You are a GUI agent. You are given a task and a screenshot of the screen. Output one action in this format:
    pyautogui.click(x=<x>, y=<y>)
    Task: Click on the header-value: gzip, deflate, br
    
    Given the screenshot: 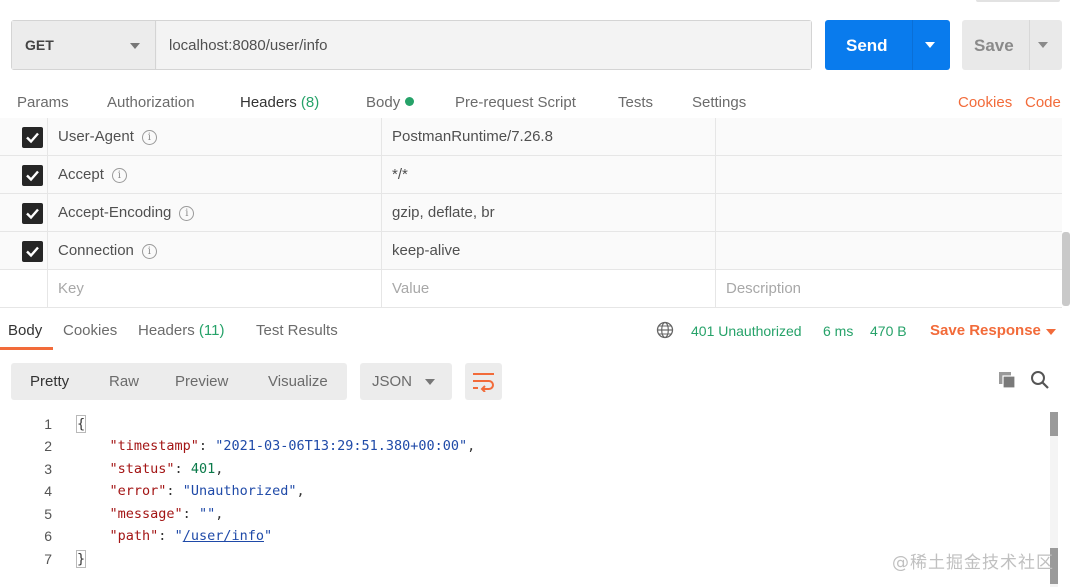 What is the action you would take?
    pyautogui.click(x=443, y=212)
    